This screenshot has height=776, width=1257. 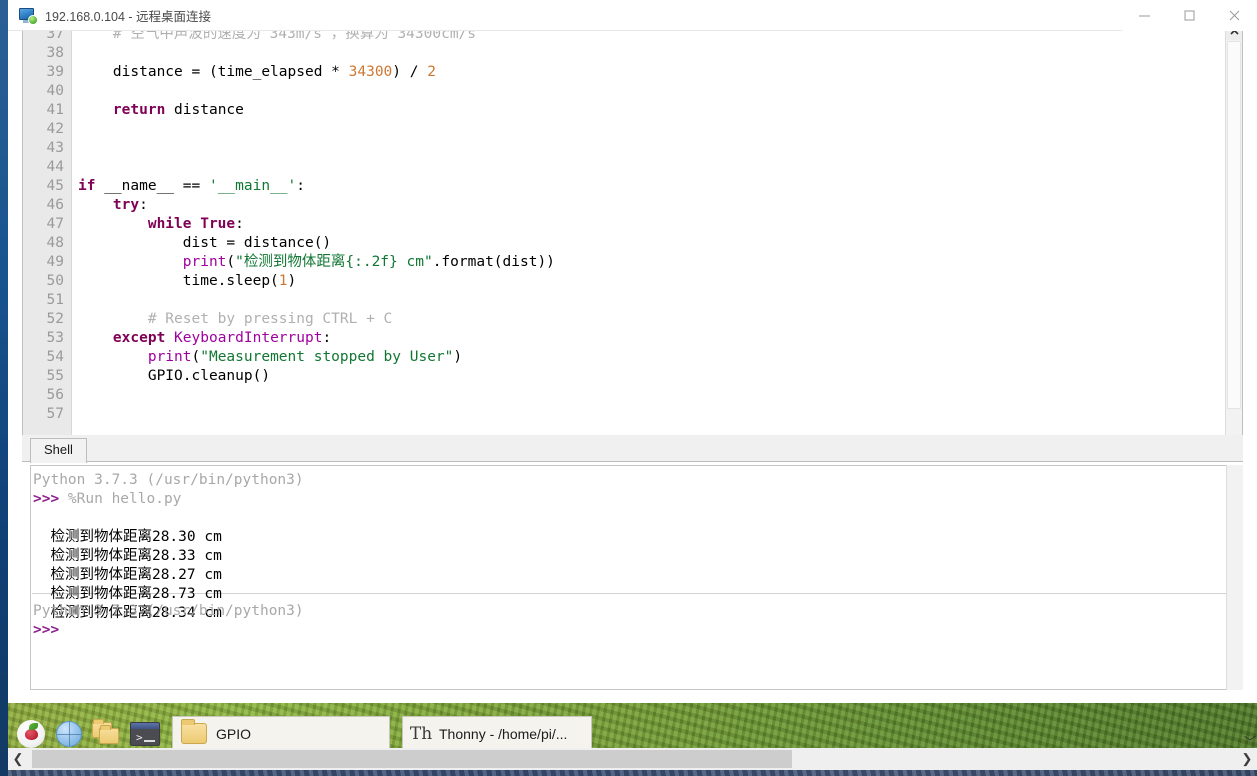 What do you see at coordinates (55, 167) in the screenshot?
I see `line-number: 44` at bounding box center [55, 167].